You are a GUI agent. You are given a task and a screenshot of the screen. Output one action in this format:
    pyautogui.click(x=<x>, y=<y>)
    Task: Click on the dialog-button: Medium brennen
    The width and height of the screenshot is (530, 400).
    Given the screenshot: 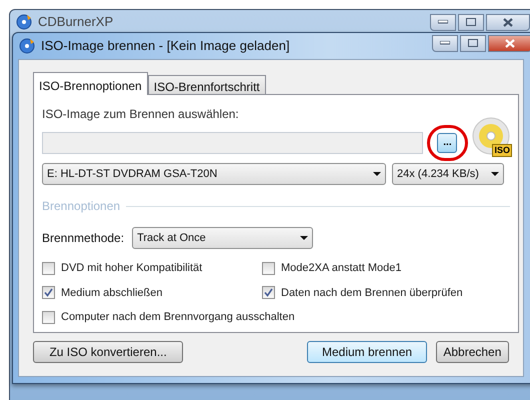 What is the action you would take?
    pyautogui.click(x=367, y=352)
    